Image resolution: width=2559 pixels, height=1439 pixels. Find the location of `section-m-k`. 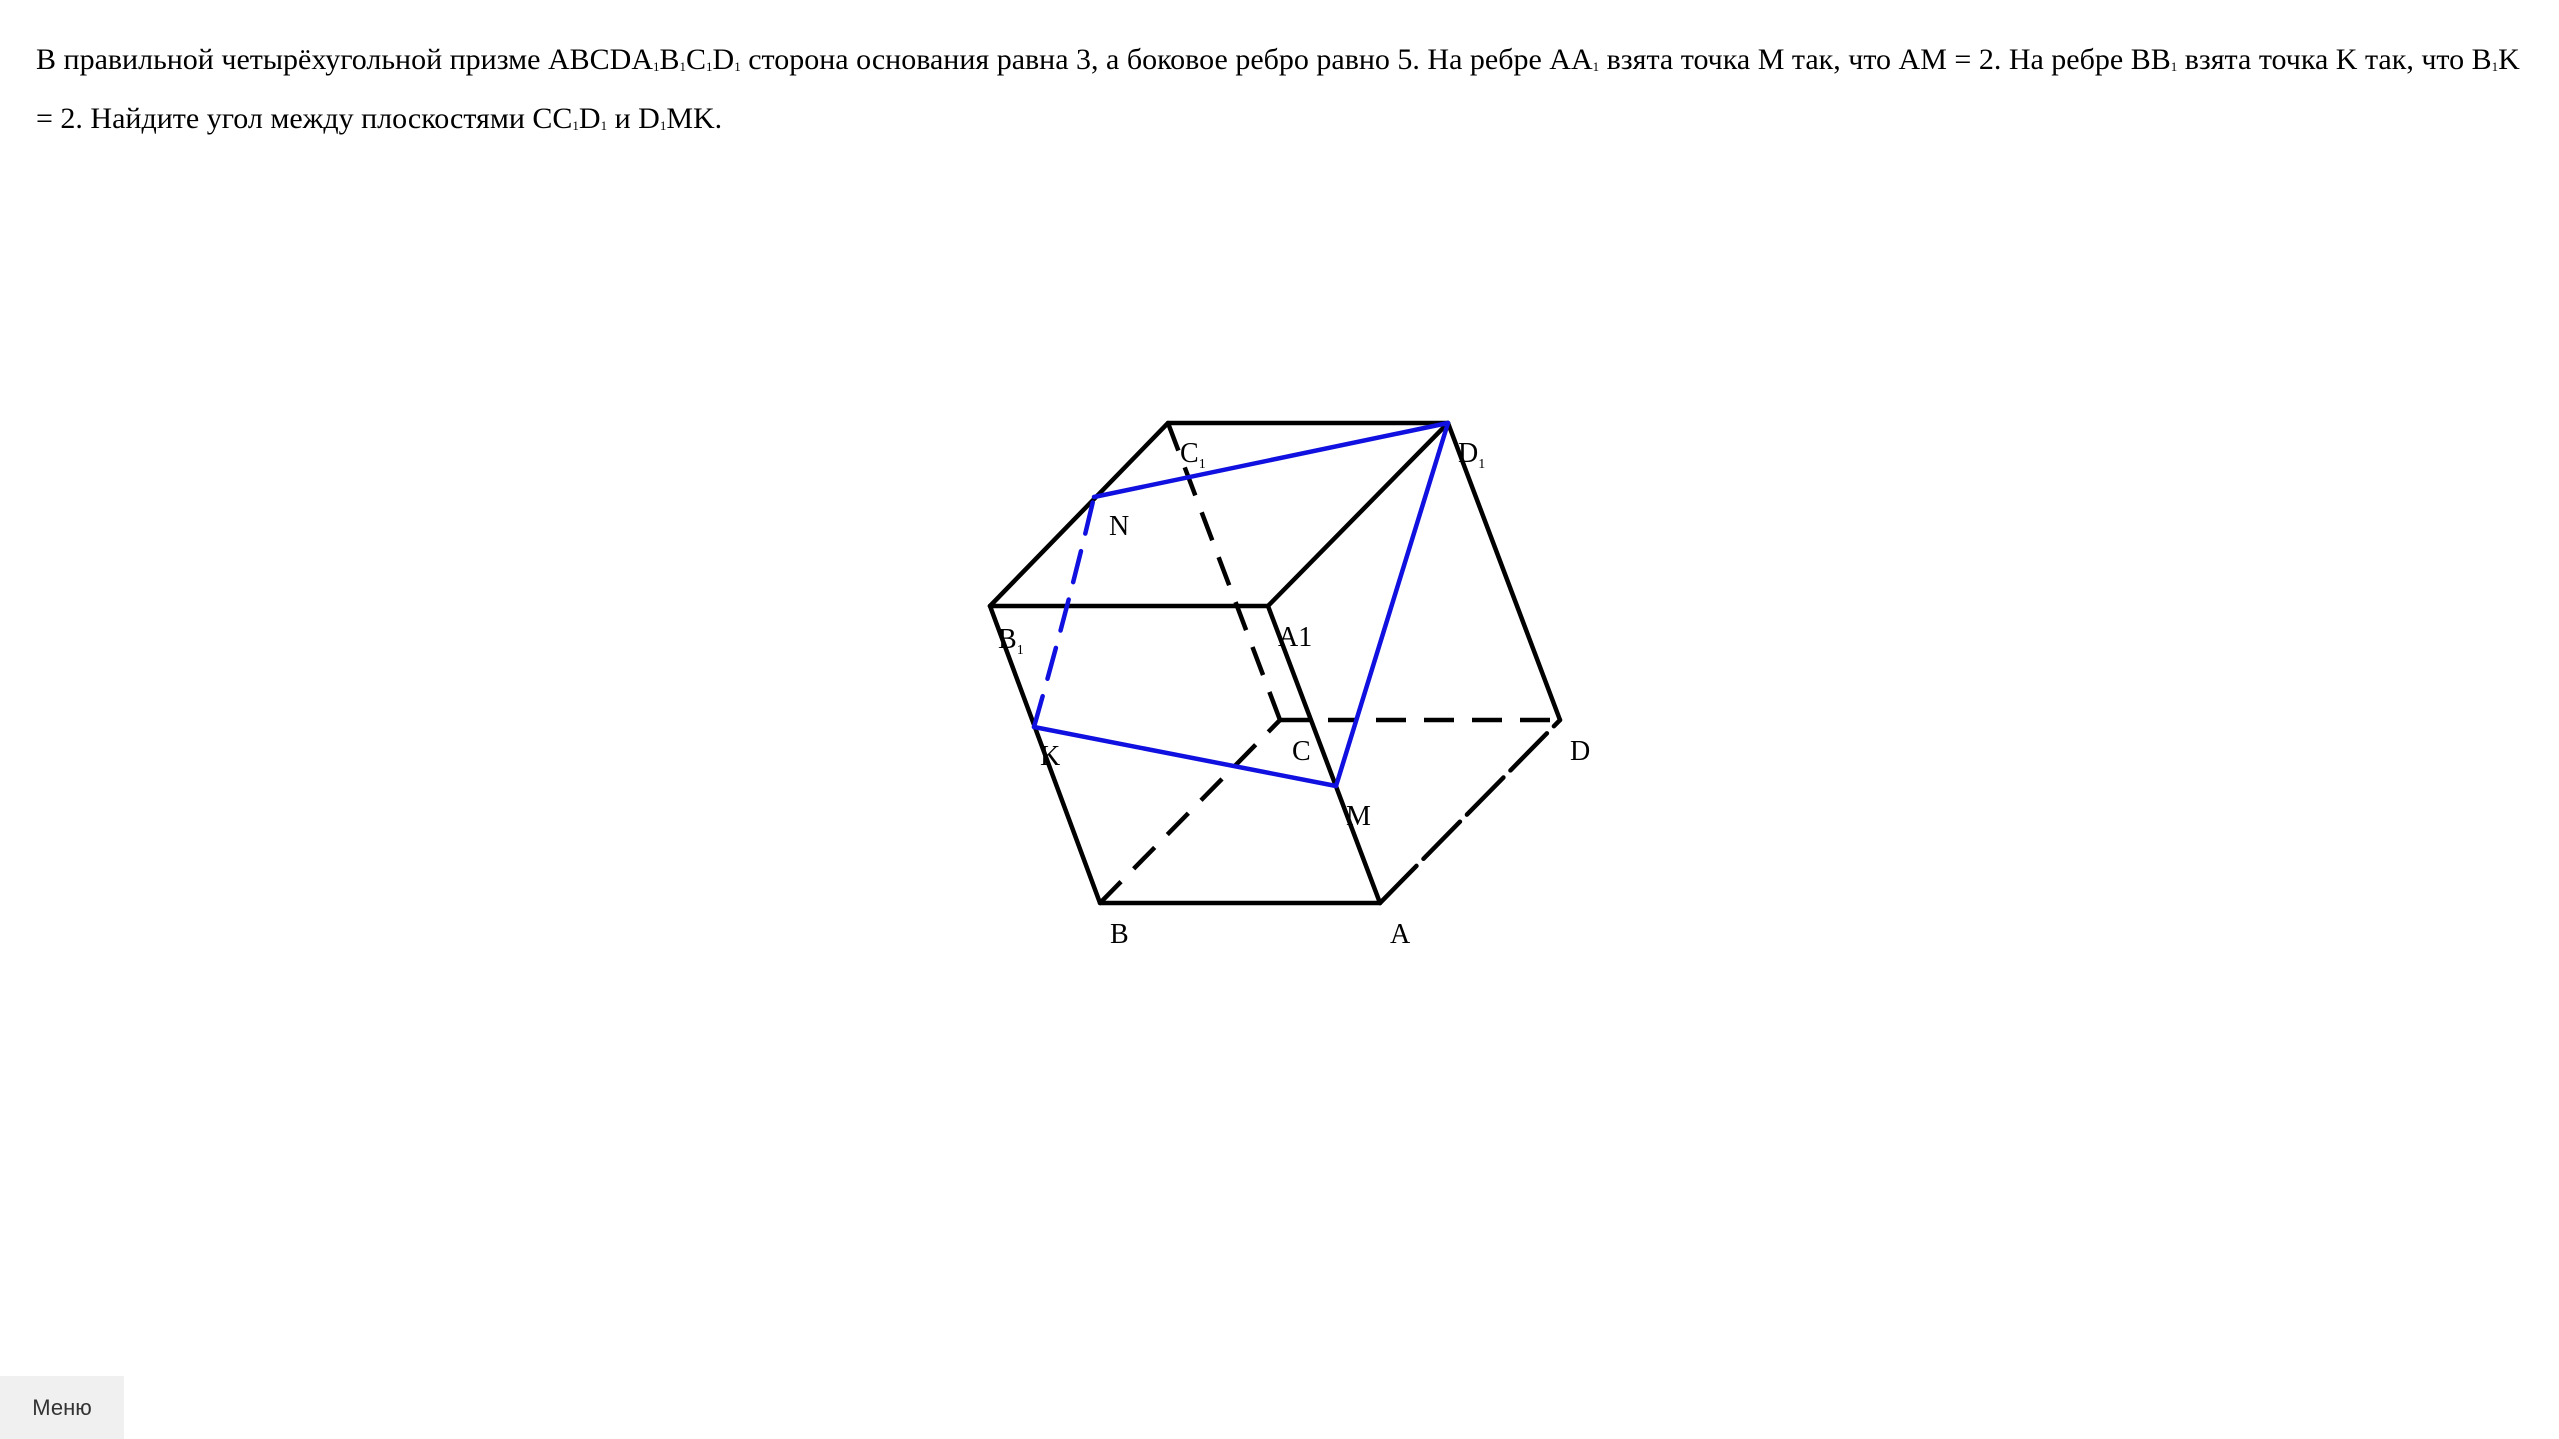

section-m-k is located at coordinates (1185, 756).